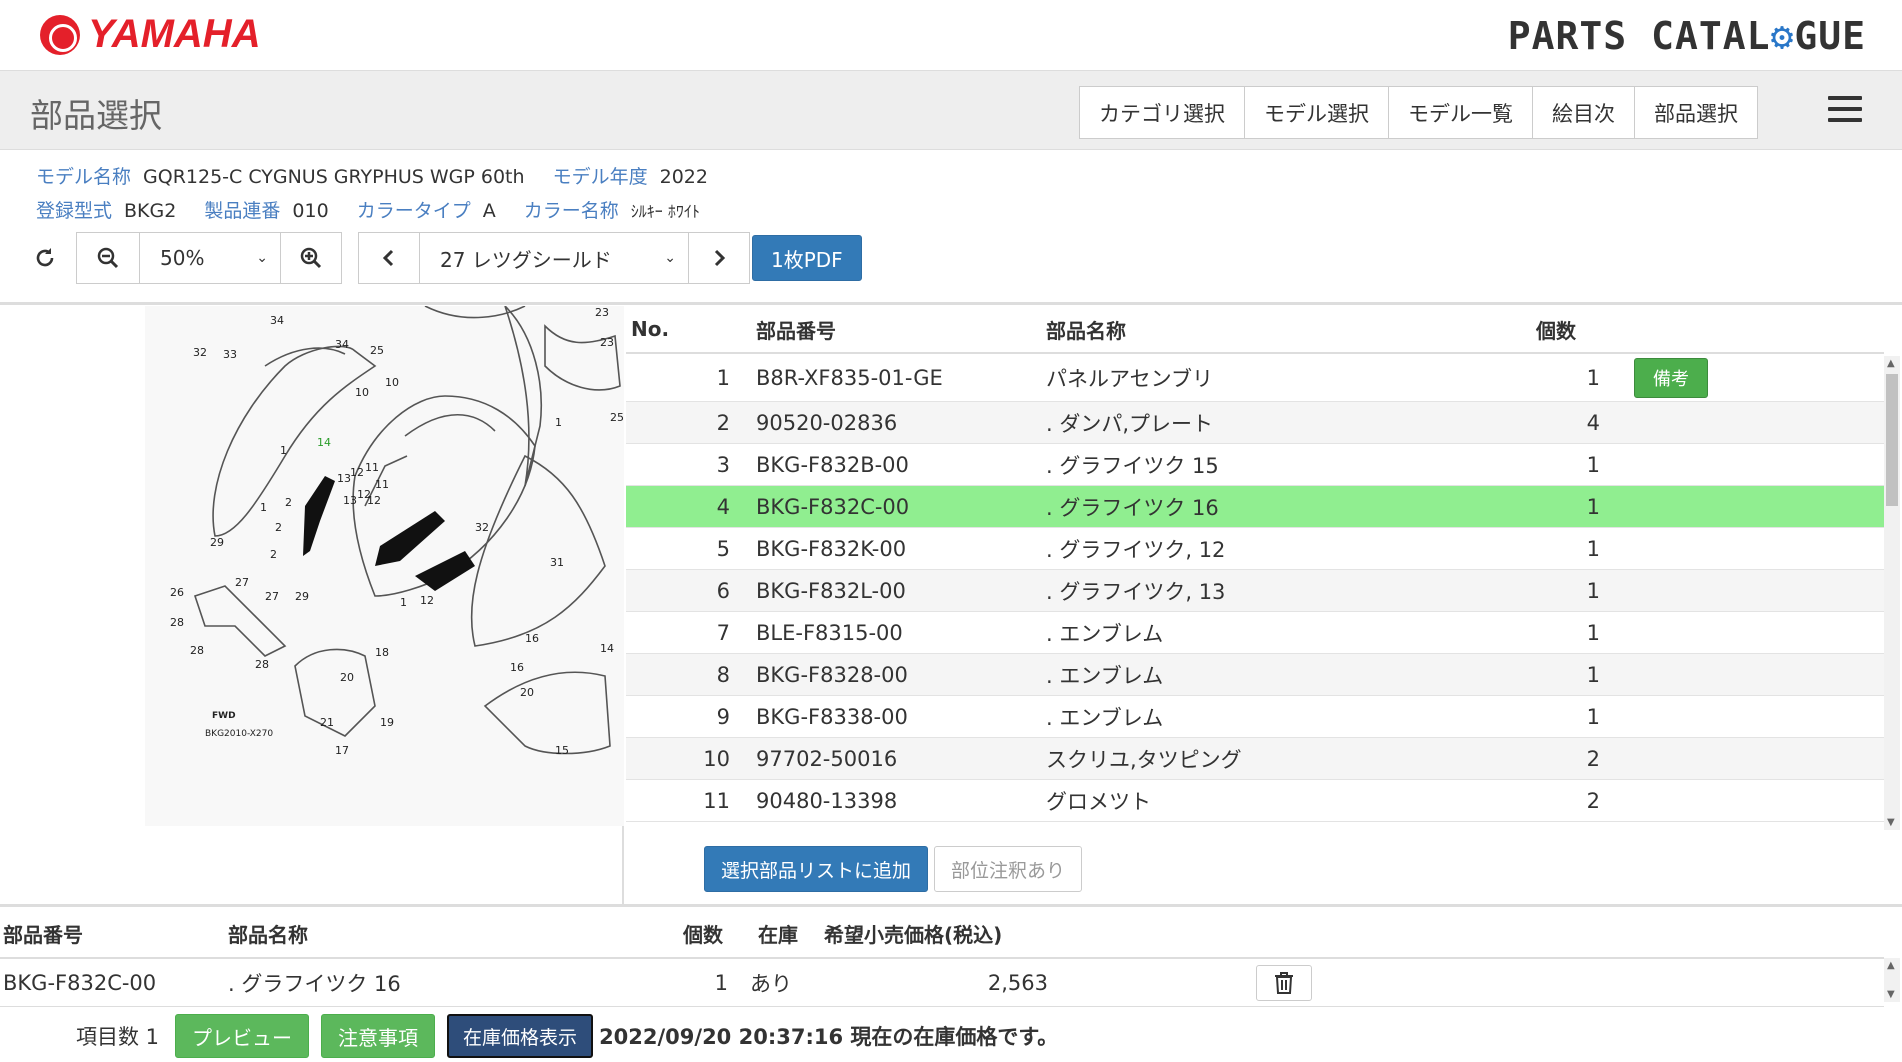  I want to click on chevron-left-icon, so click(388, 258).